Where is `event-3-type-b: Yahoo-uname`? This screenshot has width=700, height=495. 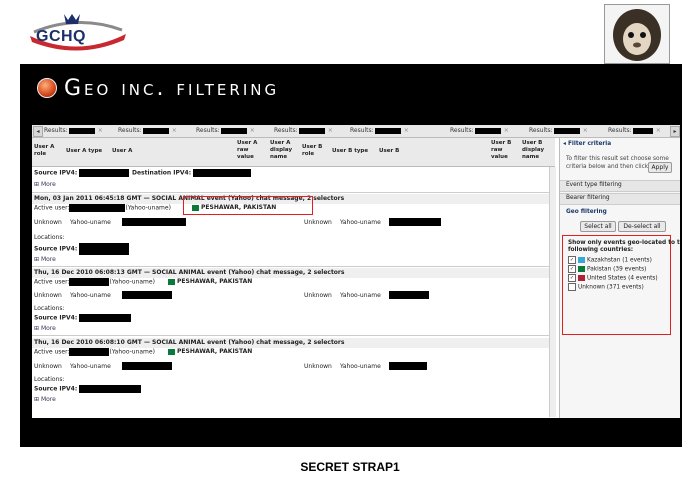 event-3-type-b: Yahoo-uname is located at coordinates (360, 366).